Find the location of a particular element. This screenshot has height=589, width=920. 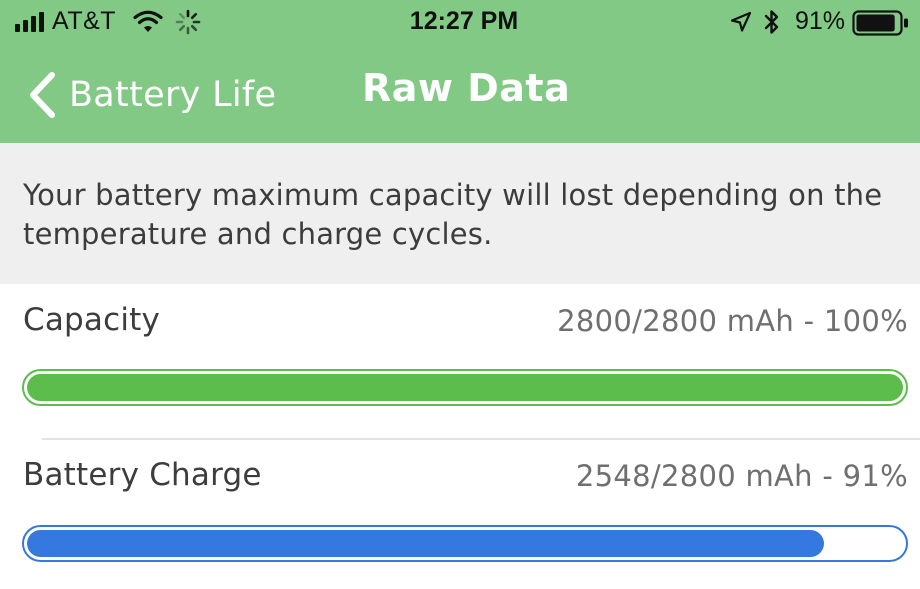

status-time: 12:27 PM is located at coordinates (464, 21).